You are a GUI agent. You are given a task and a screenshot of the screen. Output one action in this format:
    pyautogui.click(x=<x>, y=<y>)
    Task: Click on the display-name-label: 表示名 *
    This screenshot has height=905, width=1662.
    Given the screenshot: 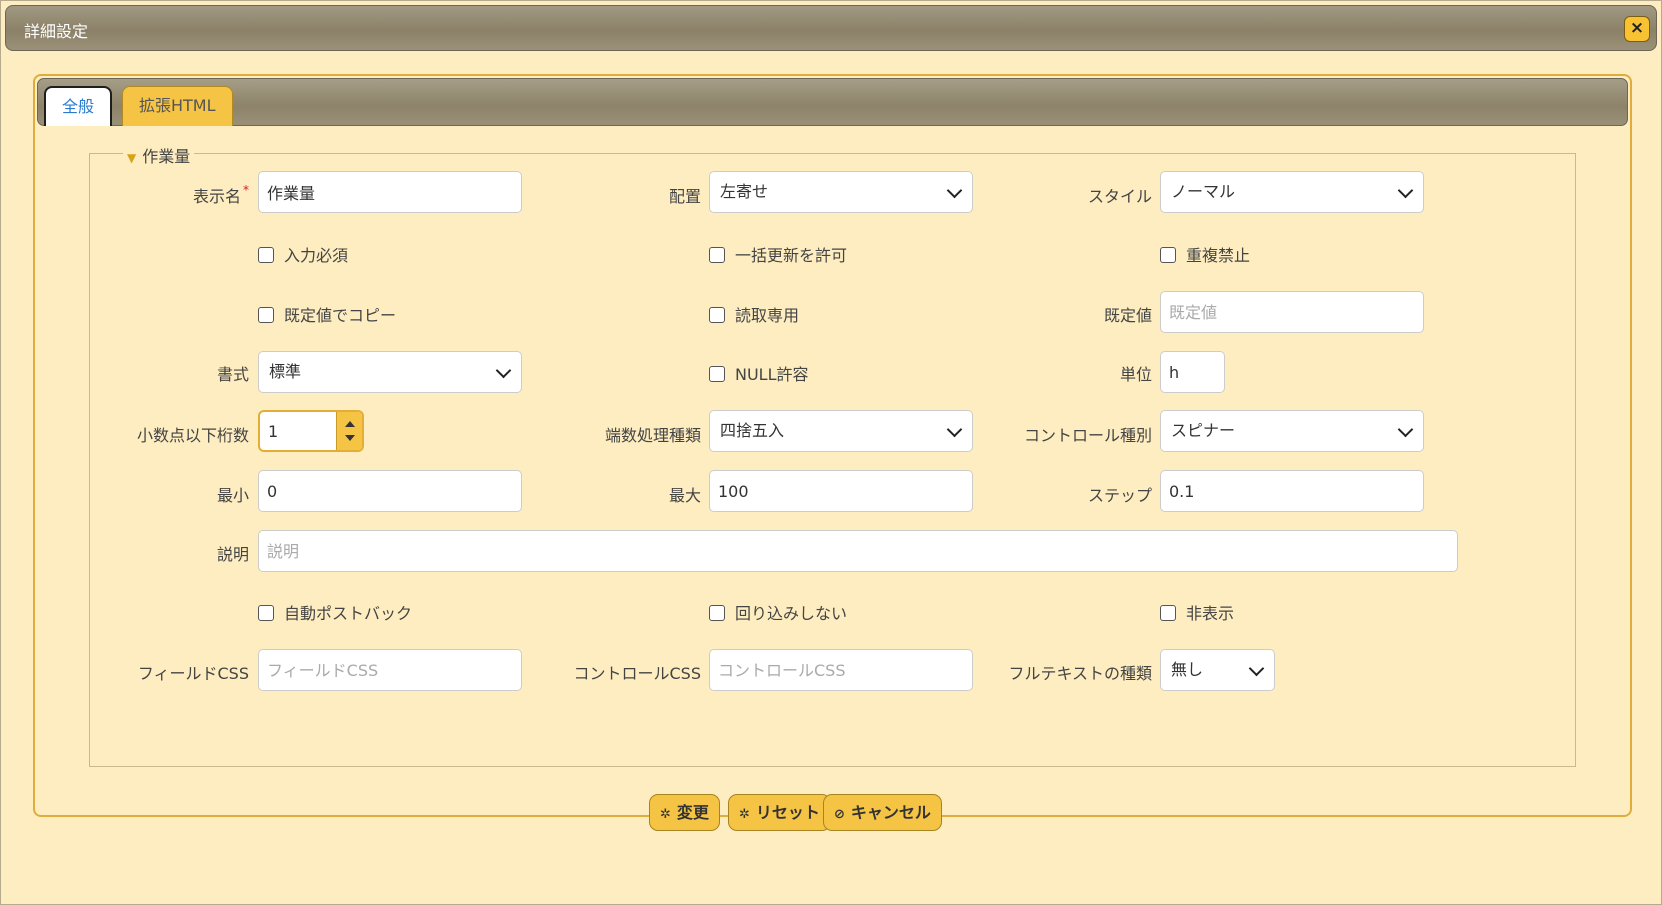 What is the action you would take?
    pyautogui.click(x=220, y=194)
    